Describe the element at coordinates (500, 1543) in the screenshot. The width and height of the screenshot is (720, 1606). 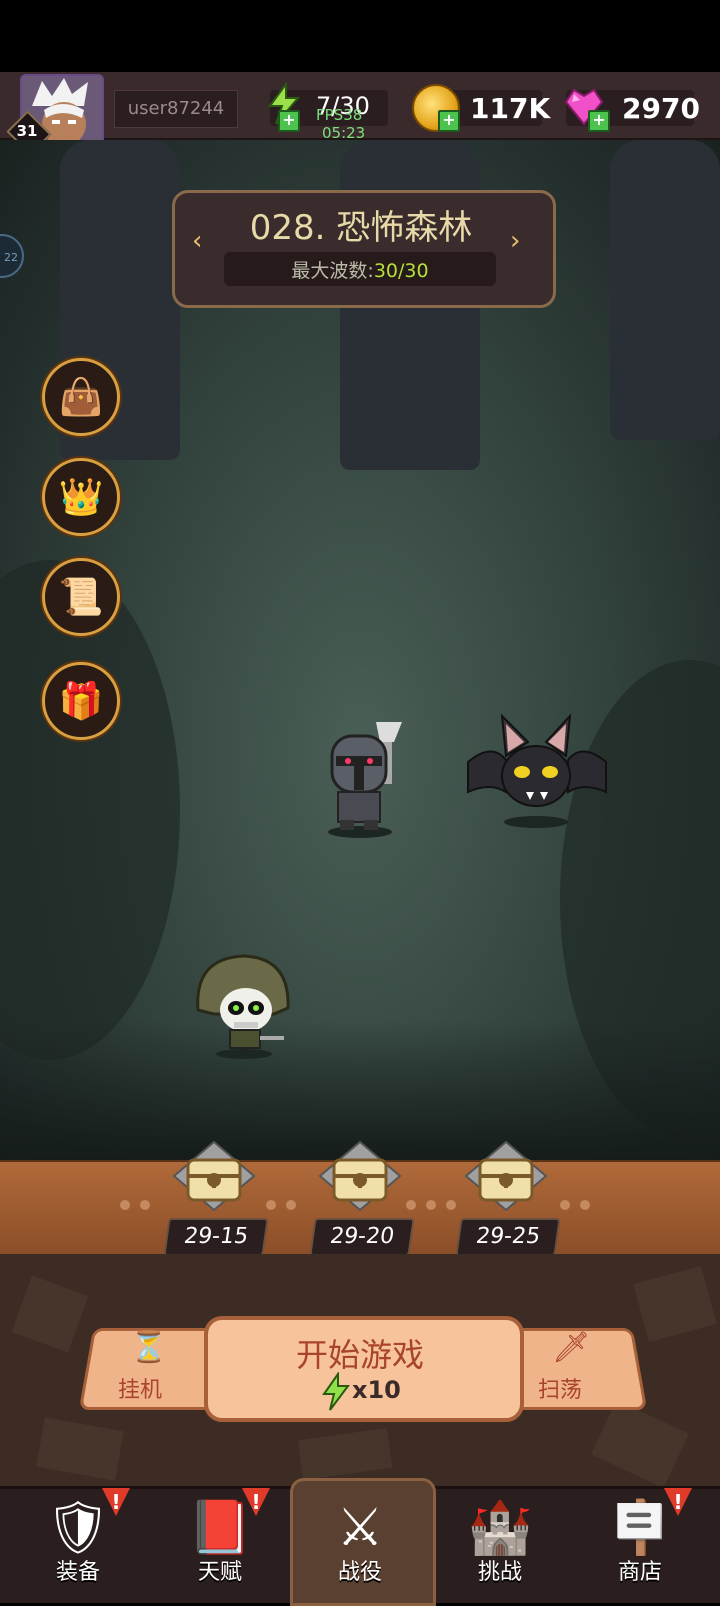
I see `nav-challenge: 🏰 挑战` at that location.